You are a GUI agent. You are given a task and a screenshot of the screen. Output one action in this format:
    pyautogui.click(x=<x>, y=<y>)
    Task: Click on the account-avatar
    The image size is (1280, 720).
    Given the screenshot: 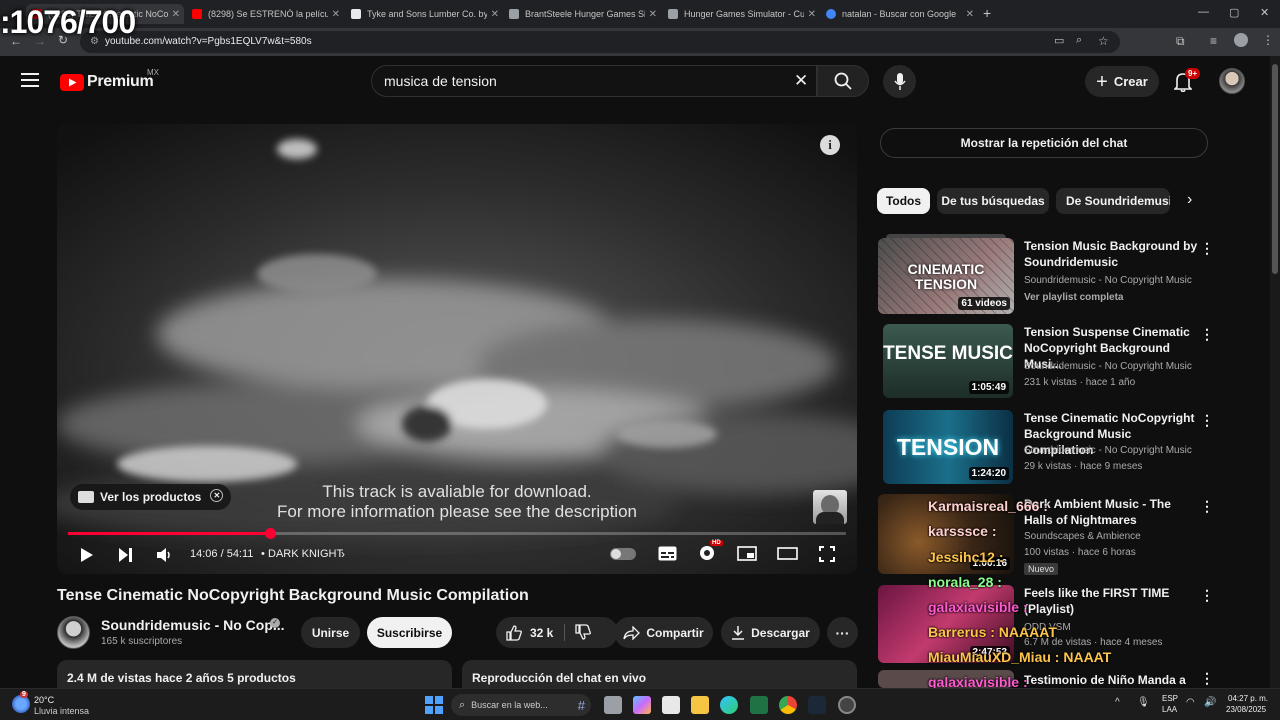 What is the action you would take?
    pyautogui.click(x=1232, y=81)
    